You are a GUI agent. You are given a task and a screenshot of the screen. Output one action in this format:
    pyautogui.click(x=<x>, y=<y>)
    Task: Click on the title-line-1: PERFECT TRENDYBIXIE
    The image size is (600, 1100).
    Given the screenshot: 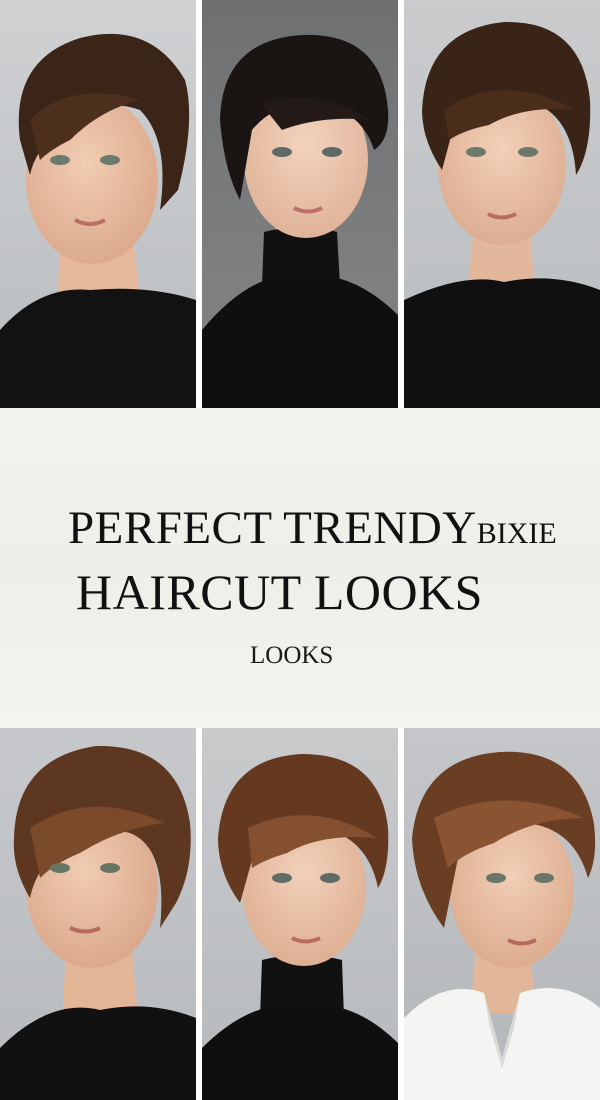 What is the action you would take?
    pyautogui.click(x=312, y=531)
    